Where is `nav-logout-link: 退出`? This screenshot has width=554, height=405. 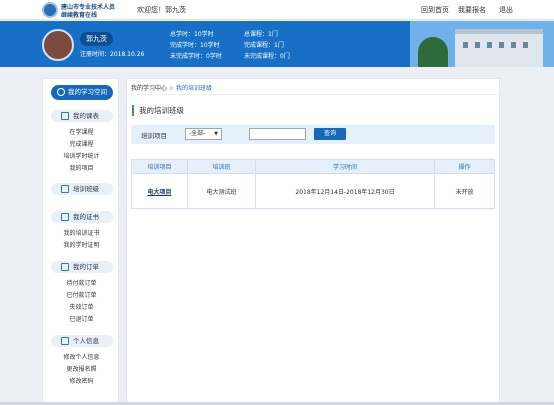
nav-logout-link: 退出 is located at coordinates (506, 10).